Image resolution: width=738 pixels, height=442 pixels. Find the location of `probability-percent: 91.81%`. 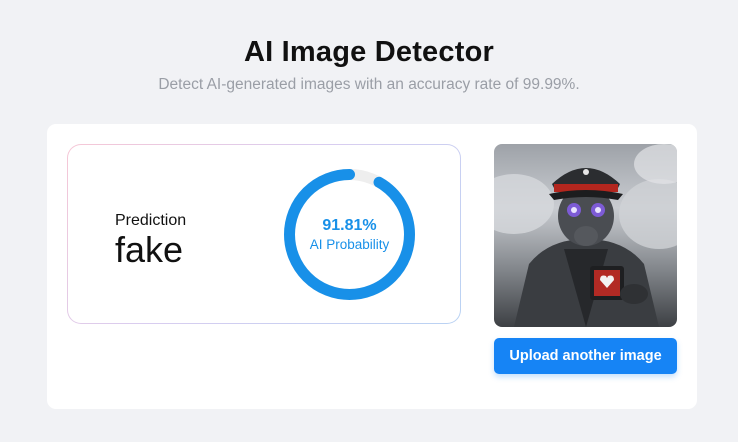

probability-percent: 91.81% is located at coordinates (349, 225).